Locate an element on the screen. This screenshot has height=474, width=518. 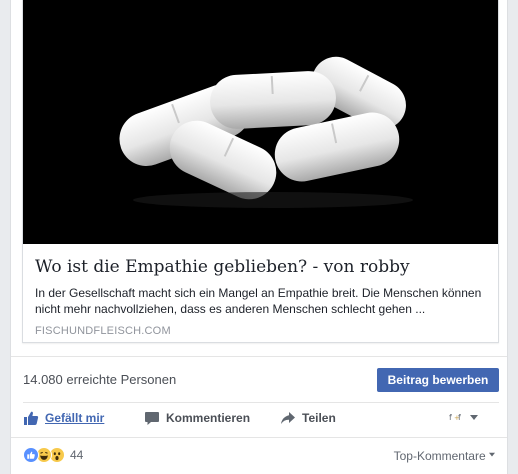
page-avatar-icon: f + f is located at coordinates (455, 417).